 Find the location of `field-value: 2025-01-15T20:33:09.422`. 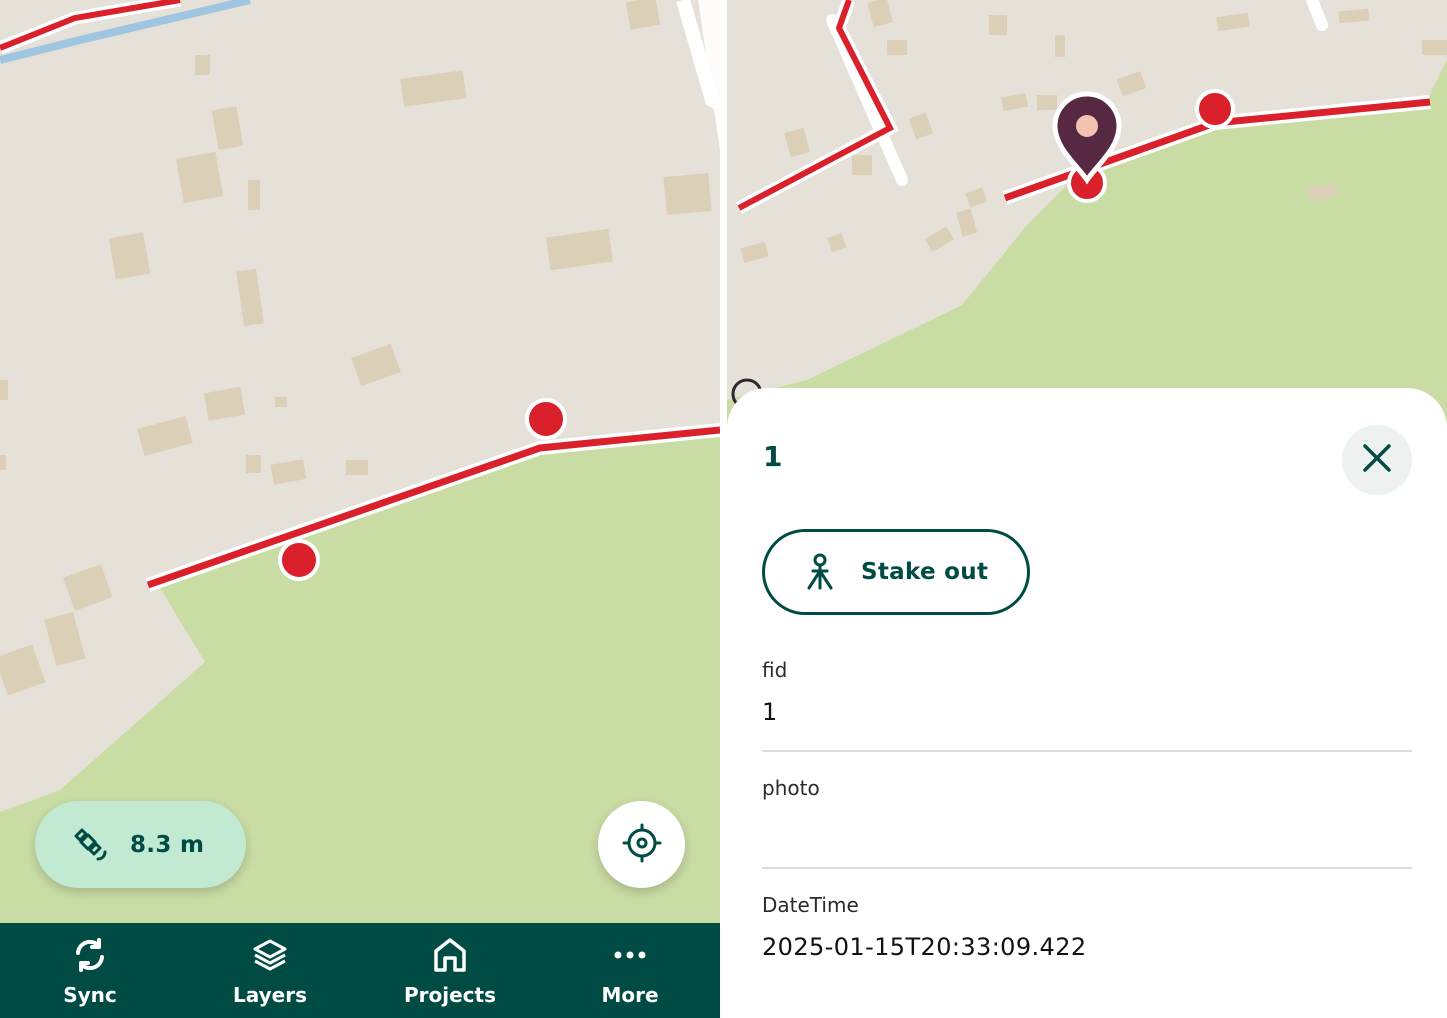

field-value: 2025-01-15T20:33:09.422 is located at coordinates (924, 947).